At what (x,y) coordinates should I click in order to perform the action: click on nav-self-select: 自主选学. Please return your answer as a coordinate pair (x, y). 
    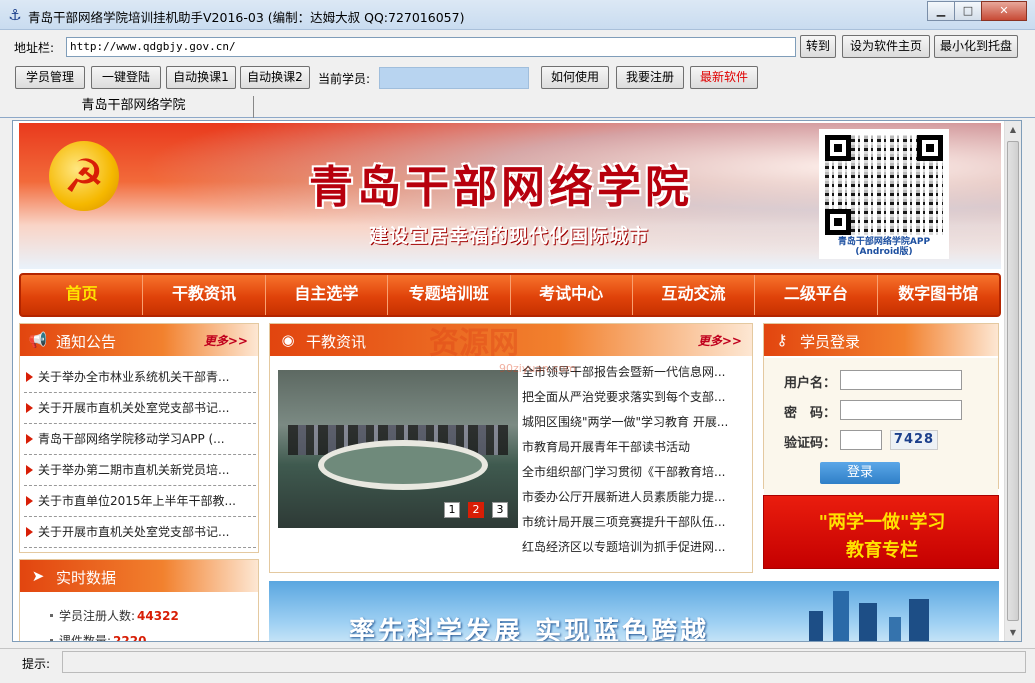
    Looking at the image, I should click on (327, 295).